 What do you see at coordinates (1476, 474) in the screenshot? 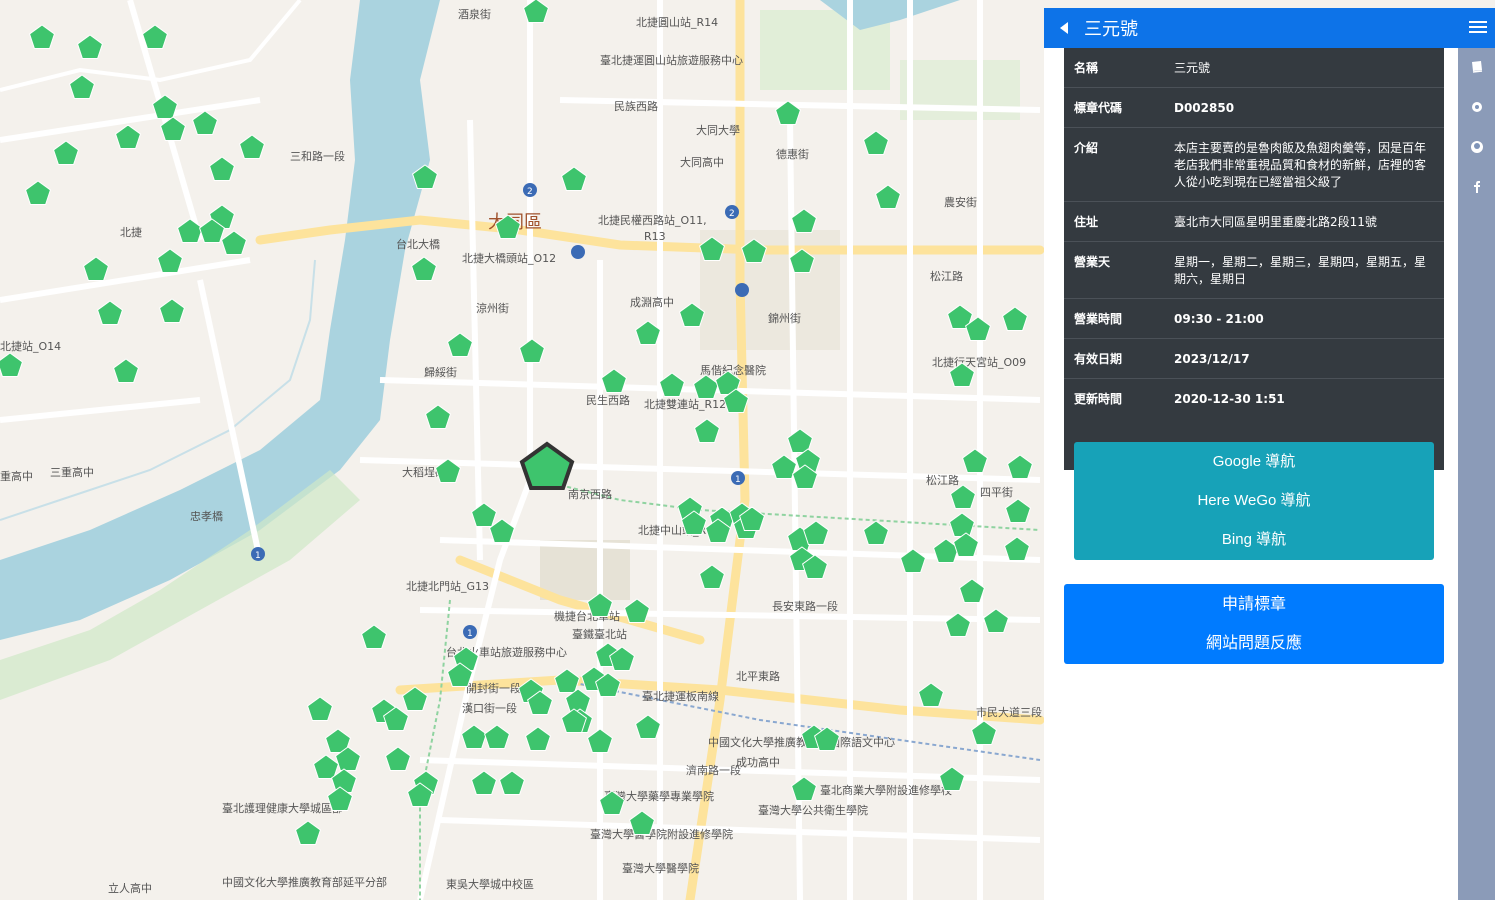
I see `side-toolbar` at bounding box center [1476, 474].